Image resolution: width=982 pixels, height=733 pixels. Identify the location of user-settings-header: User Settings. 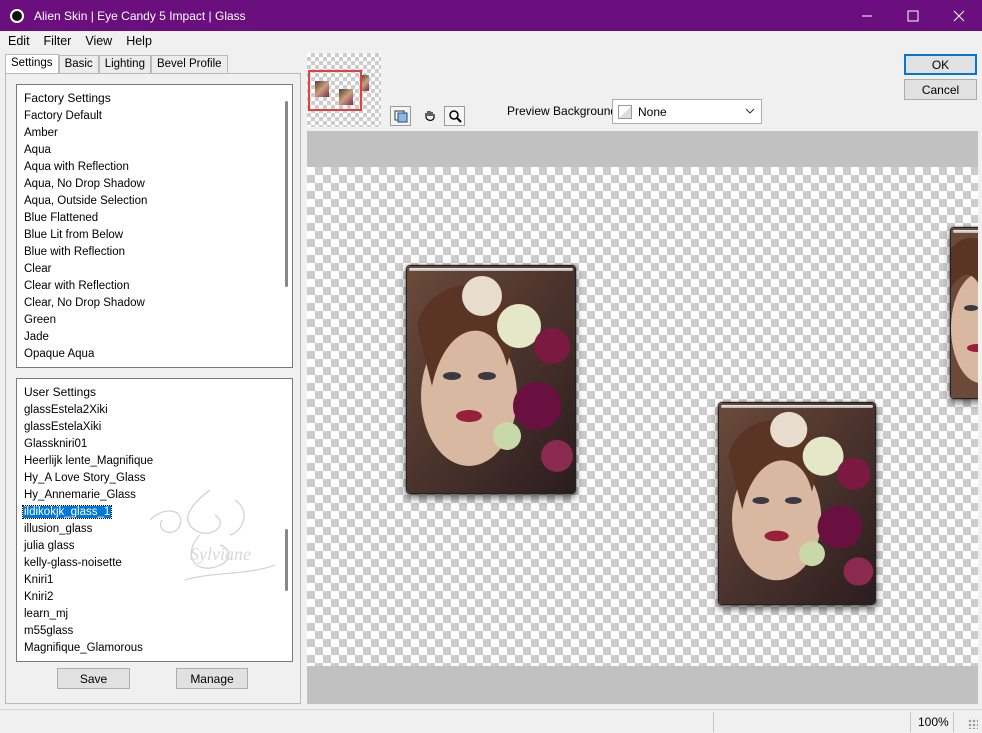
(60, 392).